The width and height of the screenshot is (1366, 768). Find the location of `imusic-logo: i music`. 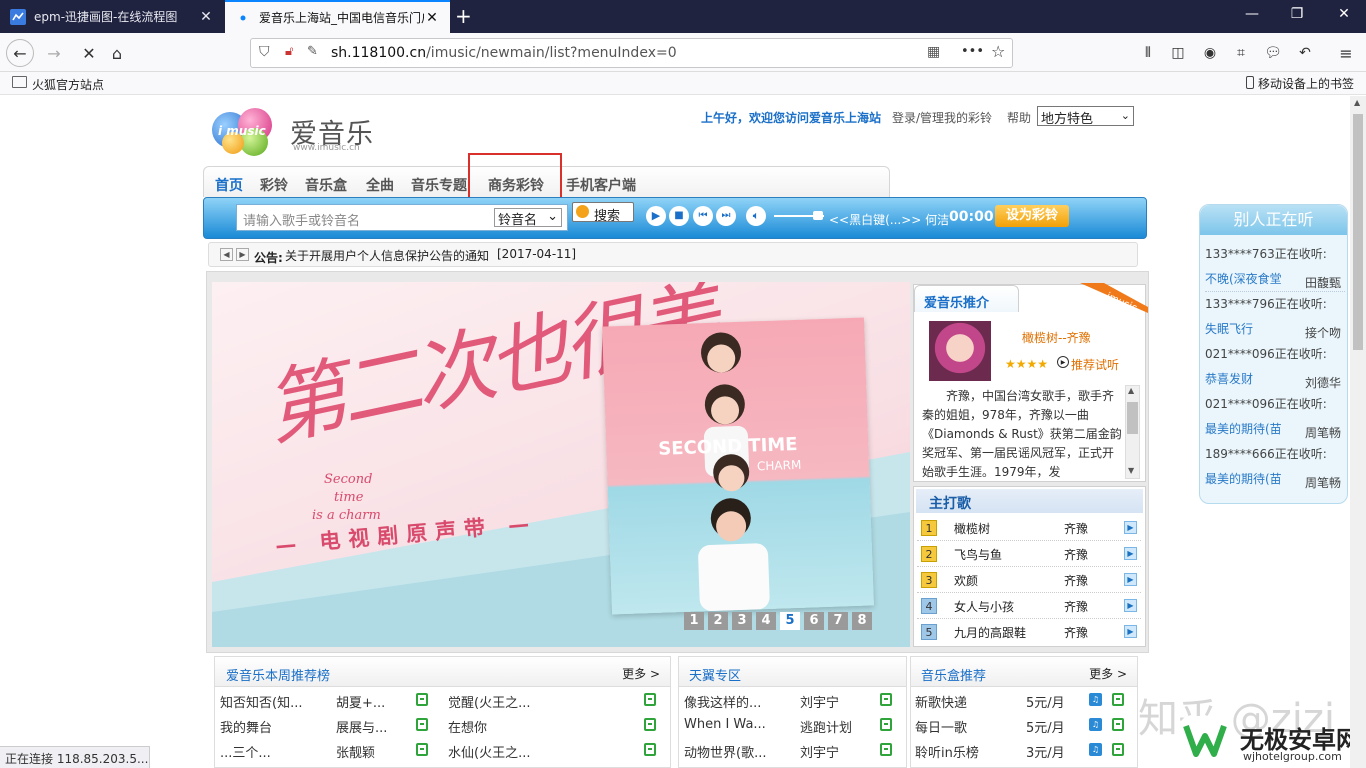

imusic-logo: i music is located at coordinates (252, 131).